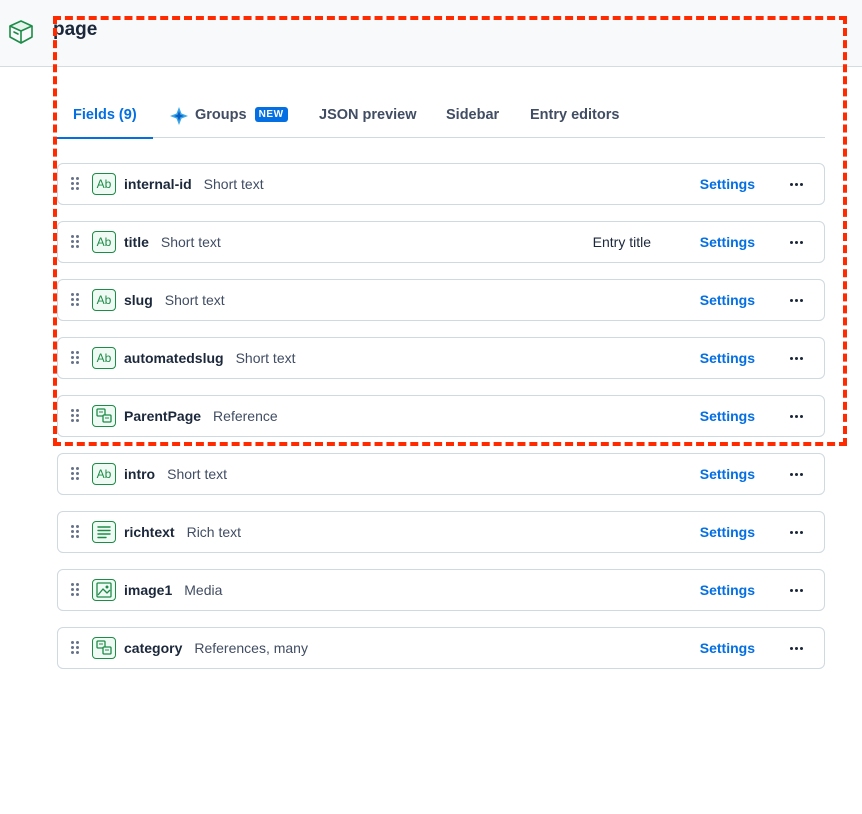 This screenshot has width=862, height=814. I want to click on rich-text-icon, so click(104, 532).